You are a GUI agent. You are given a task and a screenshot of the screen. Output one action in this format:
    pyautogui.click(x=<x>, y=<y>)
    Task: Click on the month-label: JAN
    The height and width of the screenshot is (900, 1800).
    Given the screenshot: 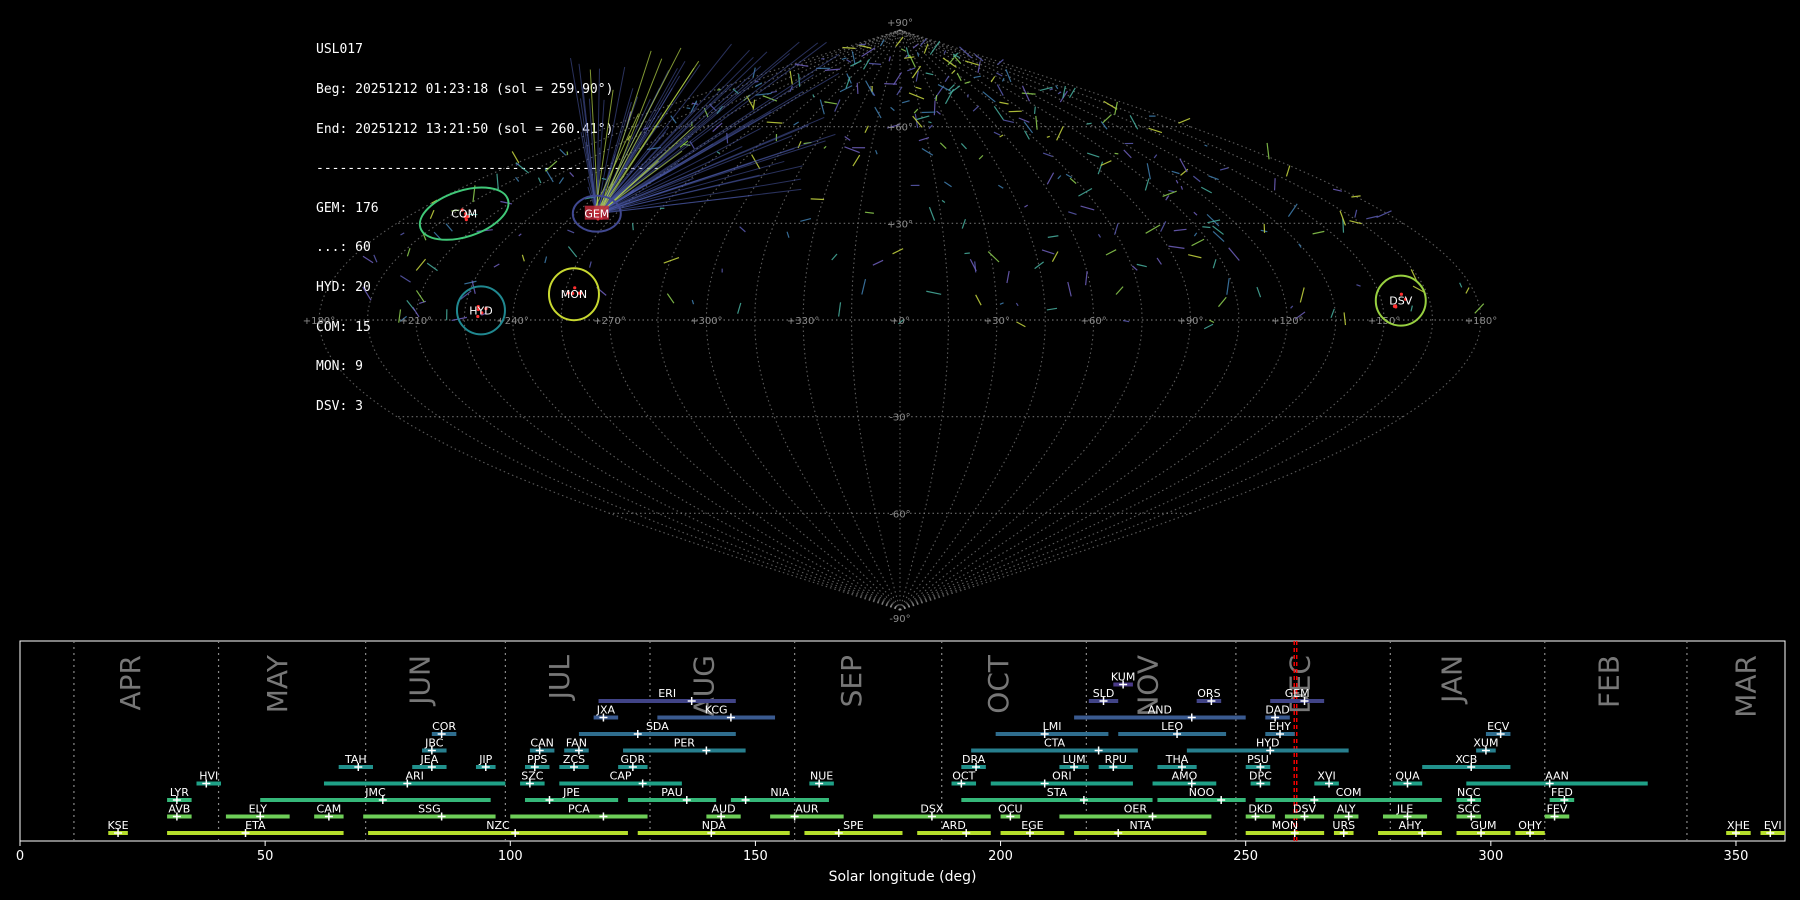 What is the action you would take?
    pyautogui.click(x=1451, y=680)
    